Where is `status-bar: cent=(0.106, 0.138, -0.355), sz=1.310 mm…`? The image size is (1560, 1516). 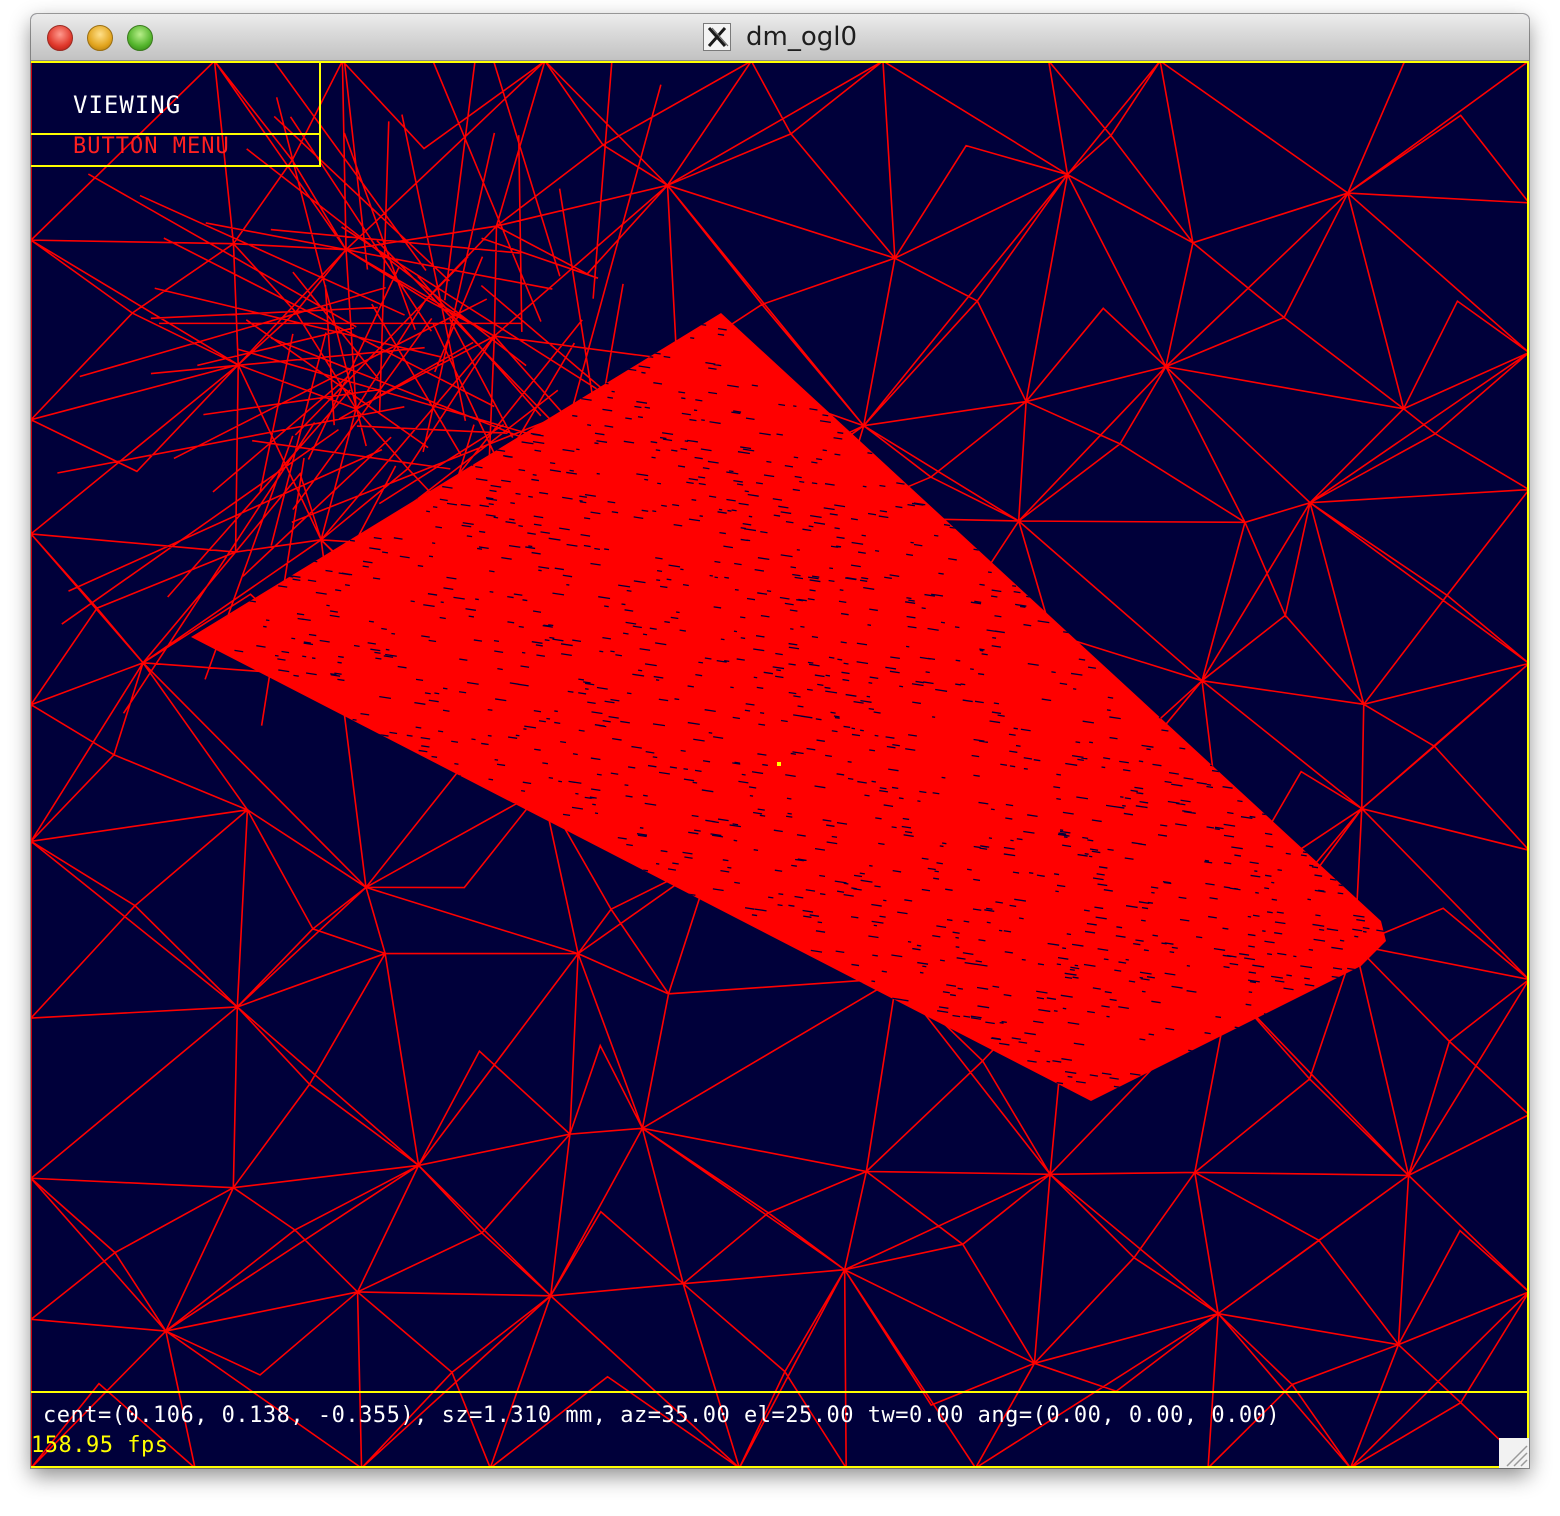
status-bar: cent=(0.106, 0.138, -0.355), sz=1.310 mm… is located at coordinates (780, 1429).